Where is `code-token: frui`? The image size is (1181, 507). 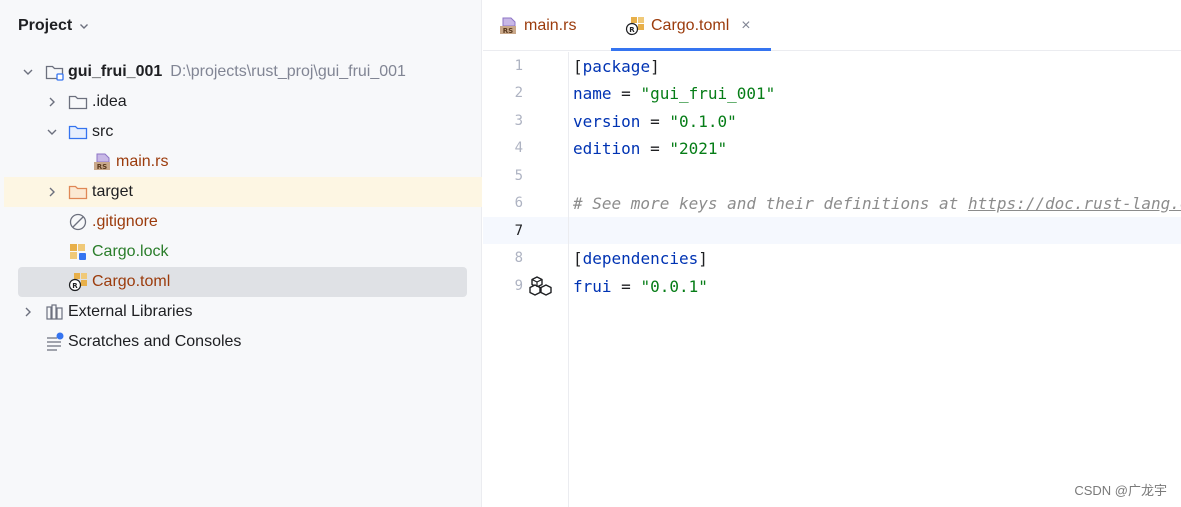
code-token: frui is located at coordinates (592, 286).